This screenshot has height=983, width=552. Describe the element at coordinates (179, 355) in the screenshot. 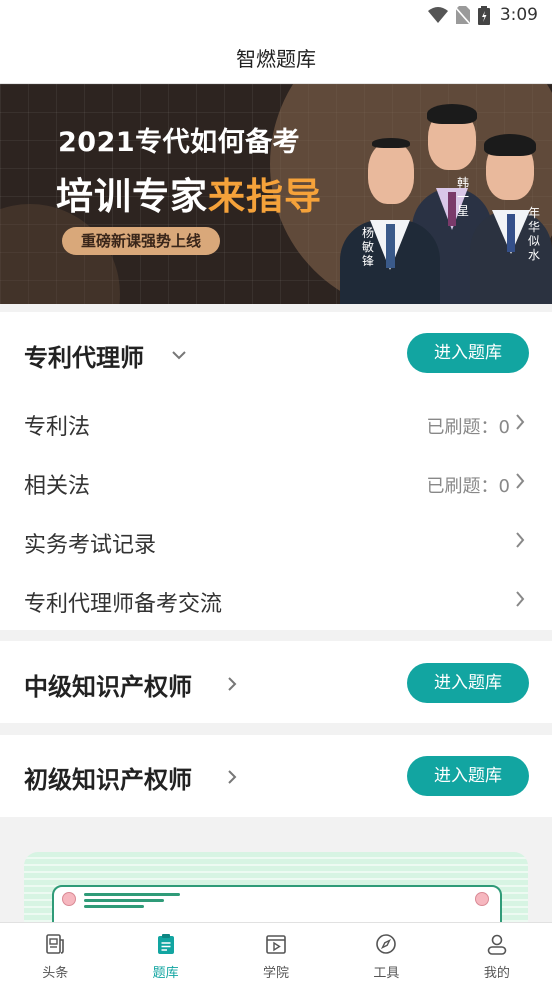

I see `chevron-down-icon` at that location.